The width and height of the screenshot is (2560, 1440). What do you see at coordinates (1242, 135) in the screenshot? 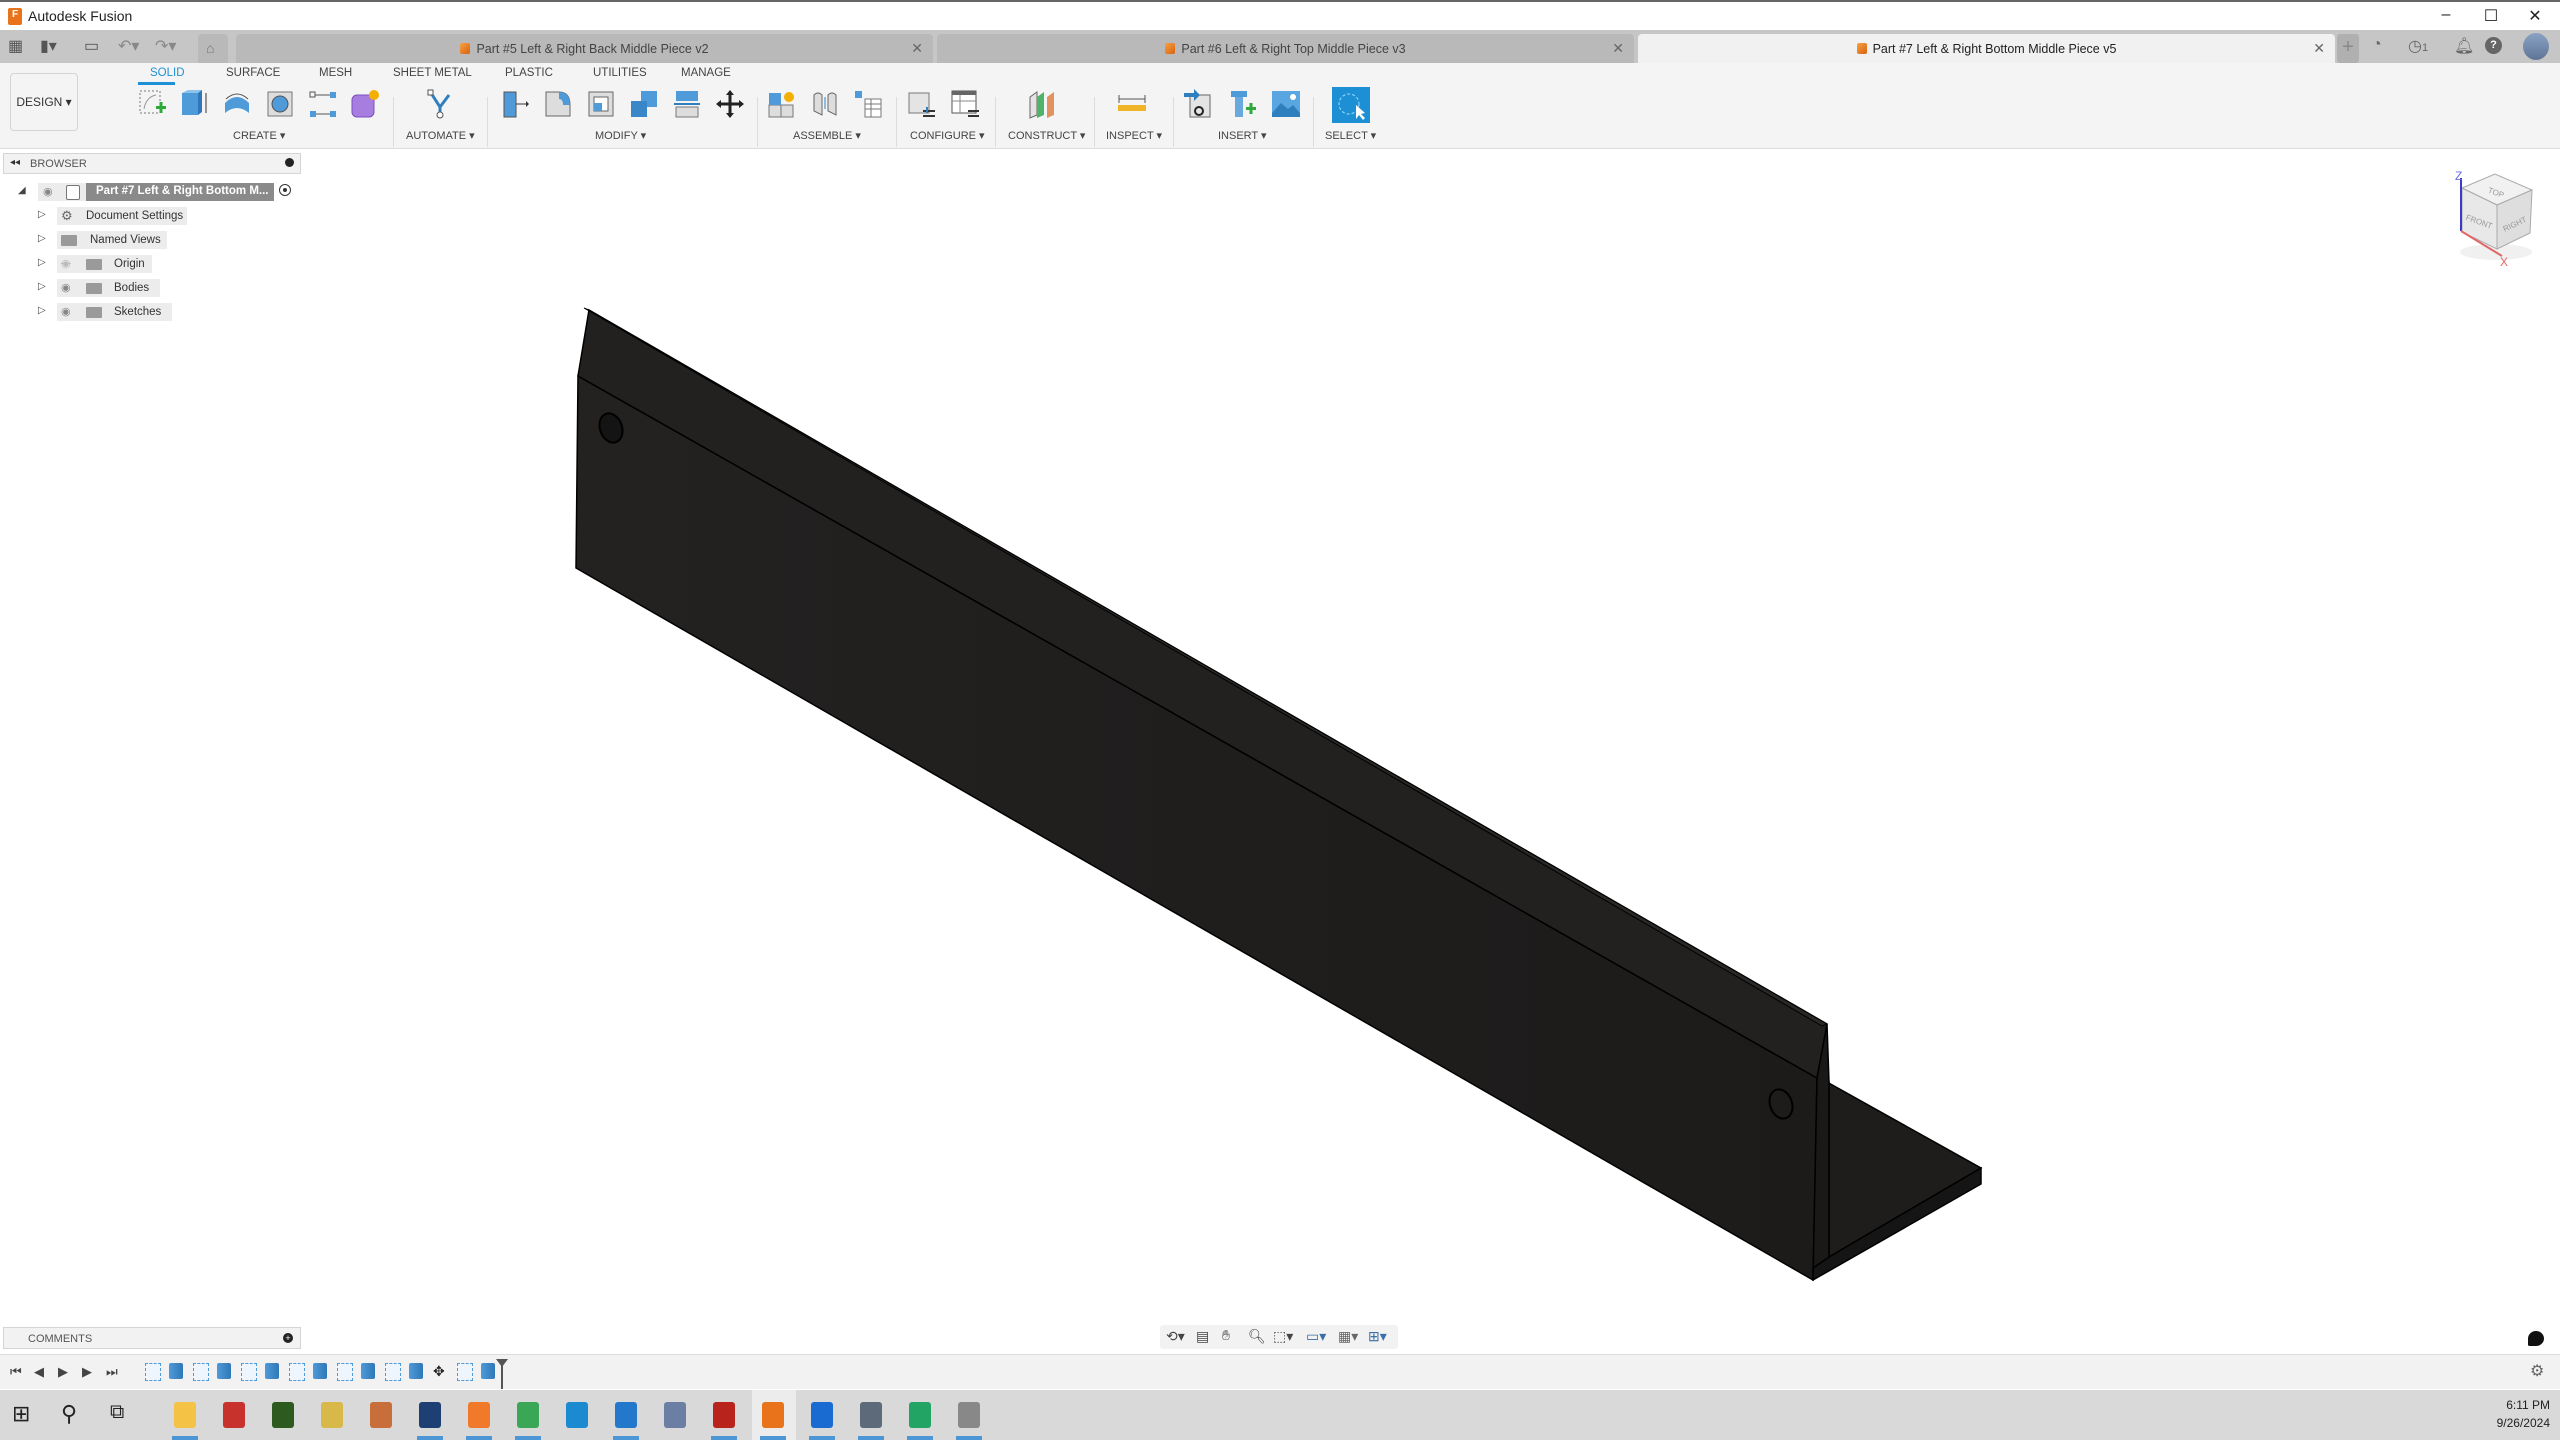
I see `insert-menu: INSERT ▾` at bounding box center [1242, 135].